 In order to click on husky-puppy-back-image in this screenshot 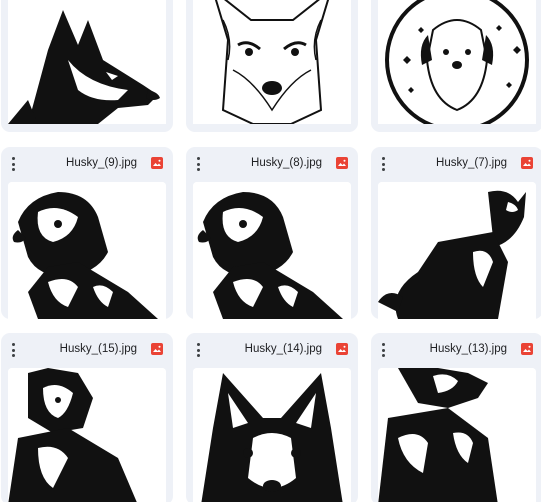, I will do `click(457, 250)`.